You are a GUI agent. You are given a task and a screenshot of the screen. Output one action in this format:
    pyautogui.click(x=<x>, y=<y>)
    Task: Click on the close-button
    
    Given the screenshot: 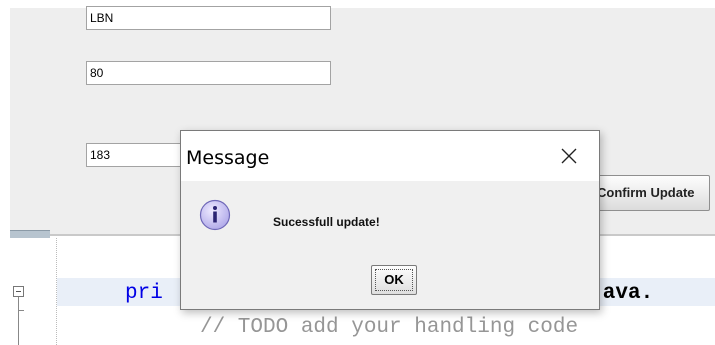 What is the action you would take?
    pyautogui.click(x=569, y=156)
    